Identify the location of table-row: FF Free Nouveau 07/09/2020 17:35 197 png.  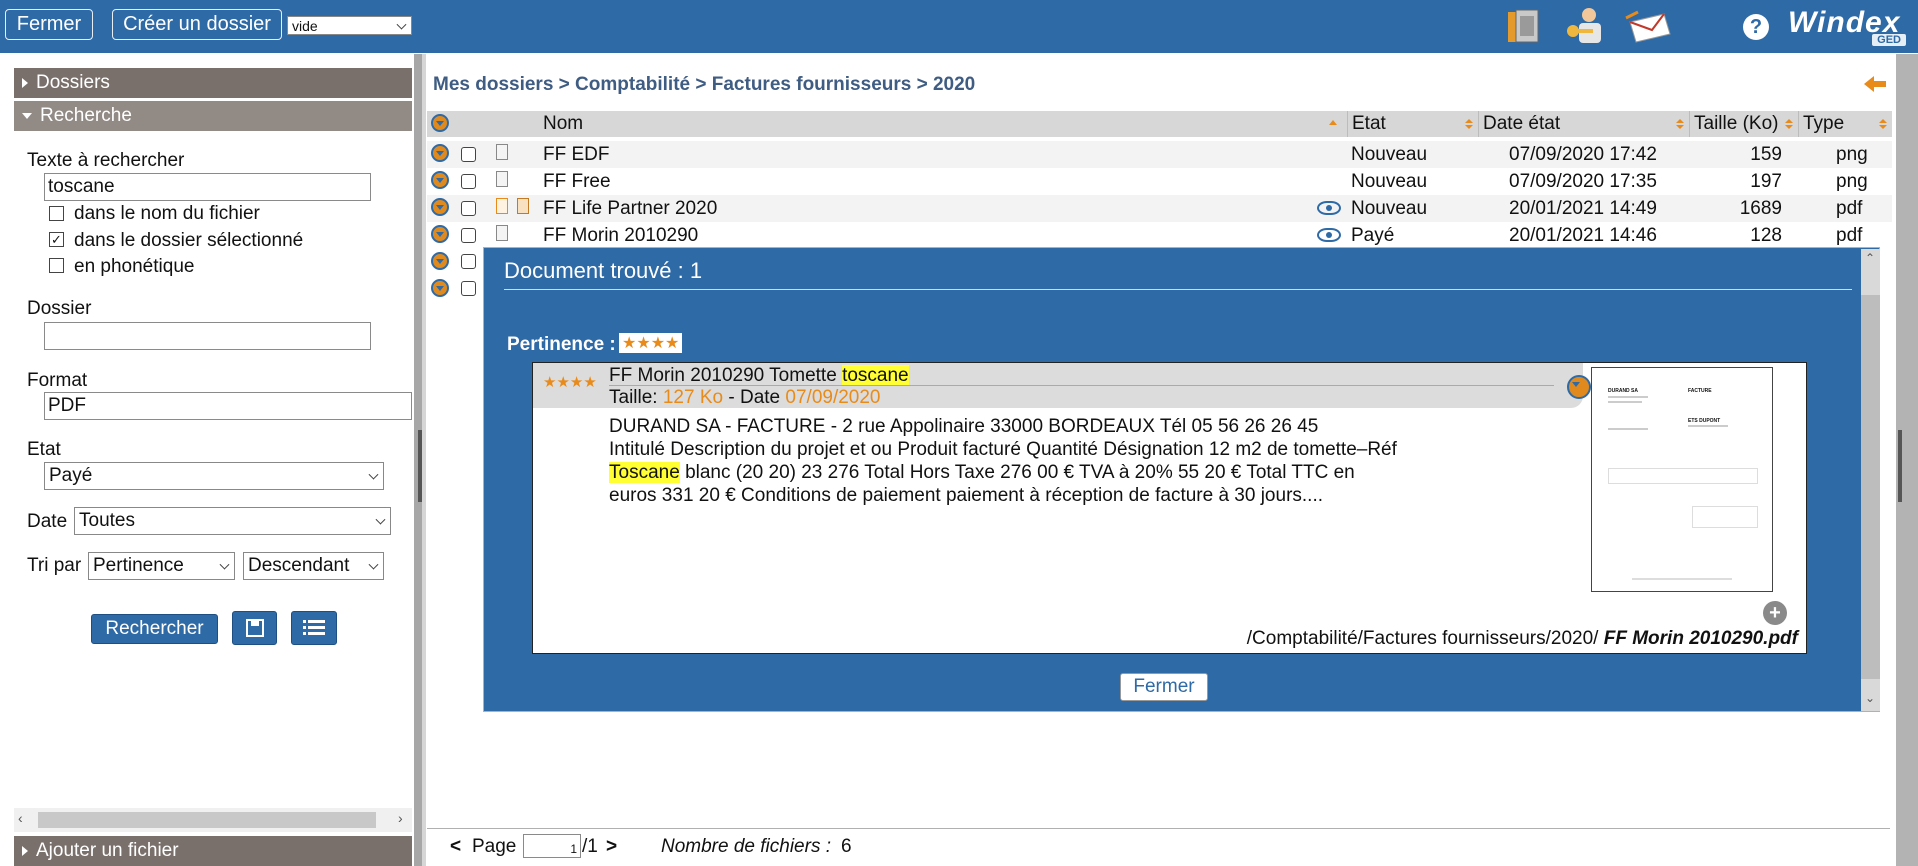
(1159, 181).